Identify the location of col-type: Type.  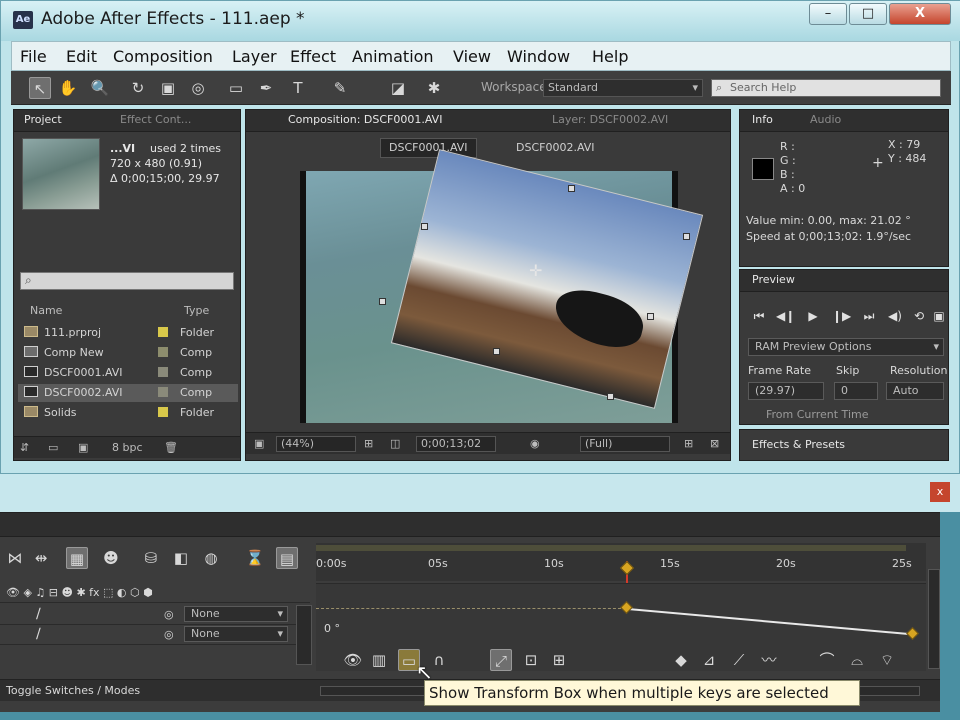
(196, 313).